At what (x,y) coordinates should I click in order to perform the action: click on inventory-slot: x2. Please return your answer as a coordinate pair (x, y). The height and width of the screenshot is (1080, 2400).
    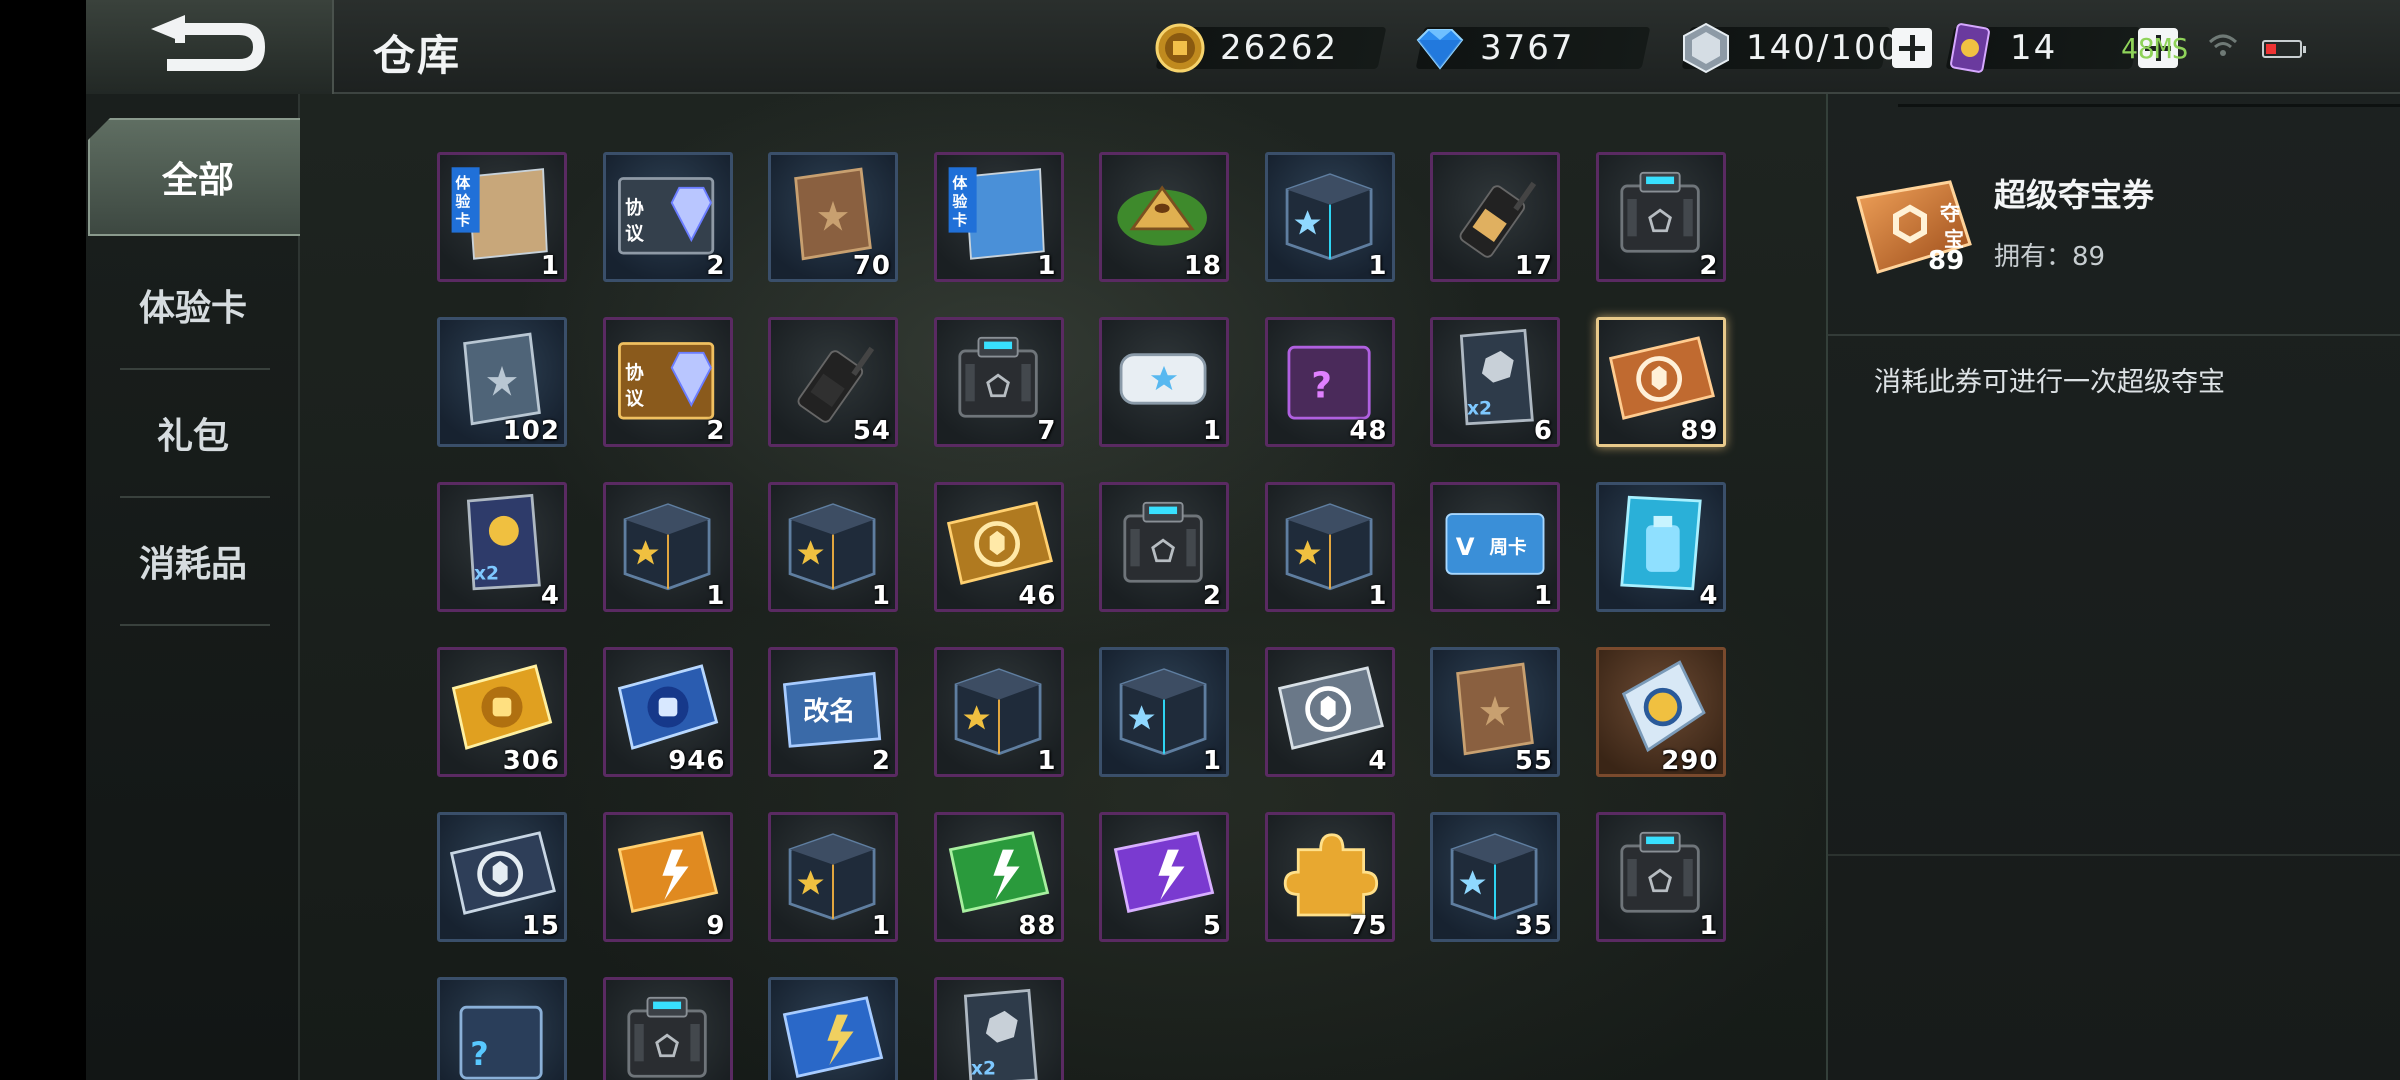
    Looking at the image, I should click on (998, 1028).